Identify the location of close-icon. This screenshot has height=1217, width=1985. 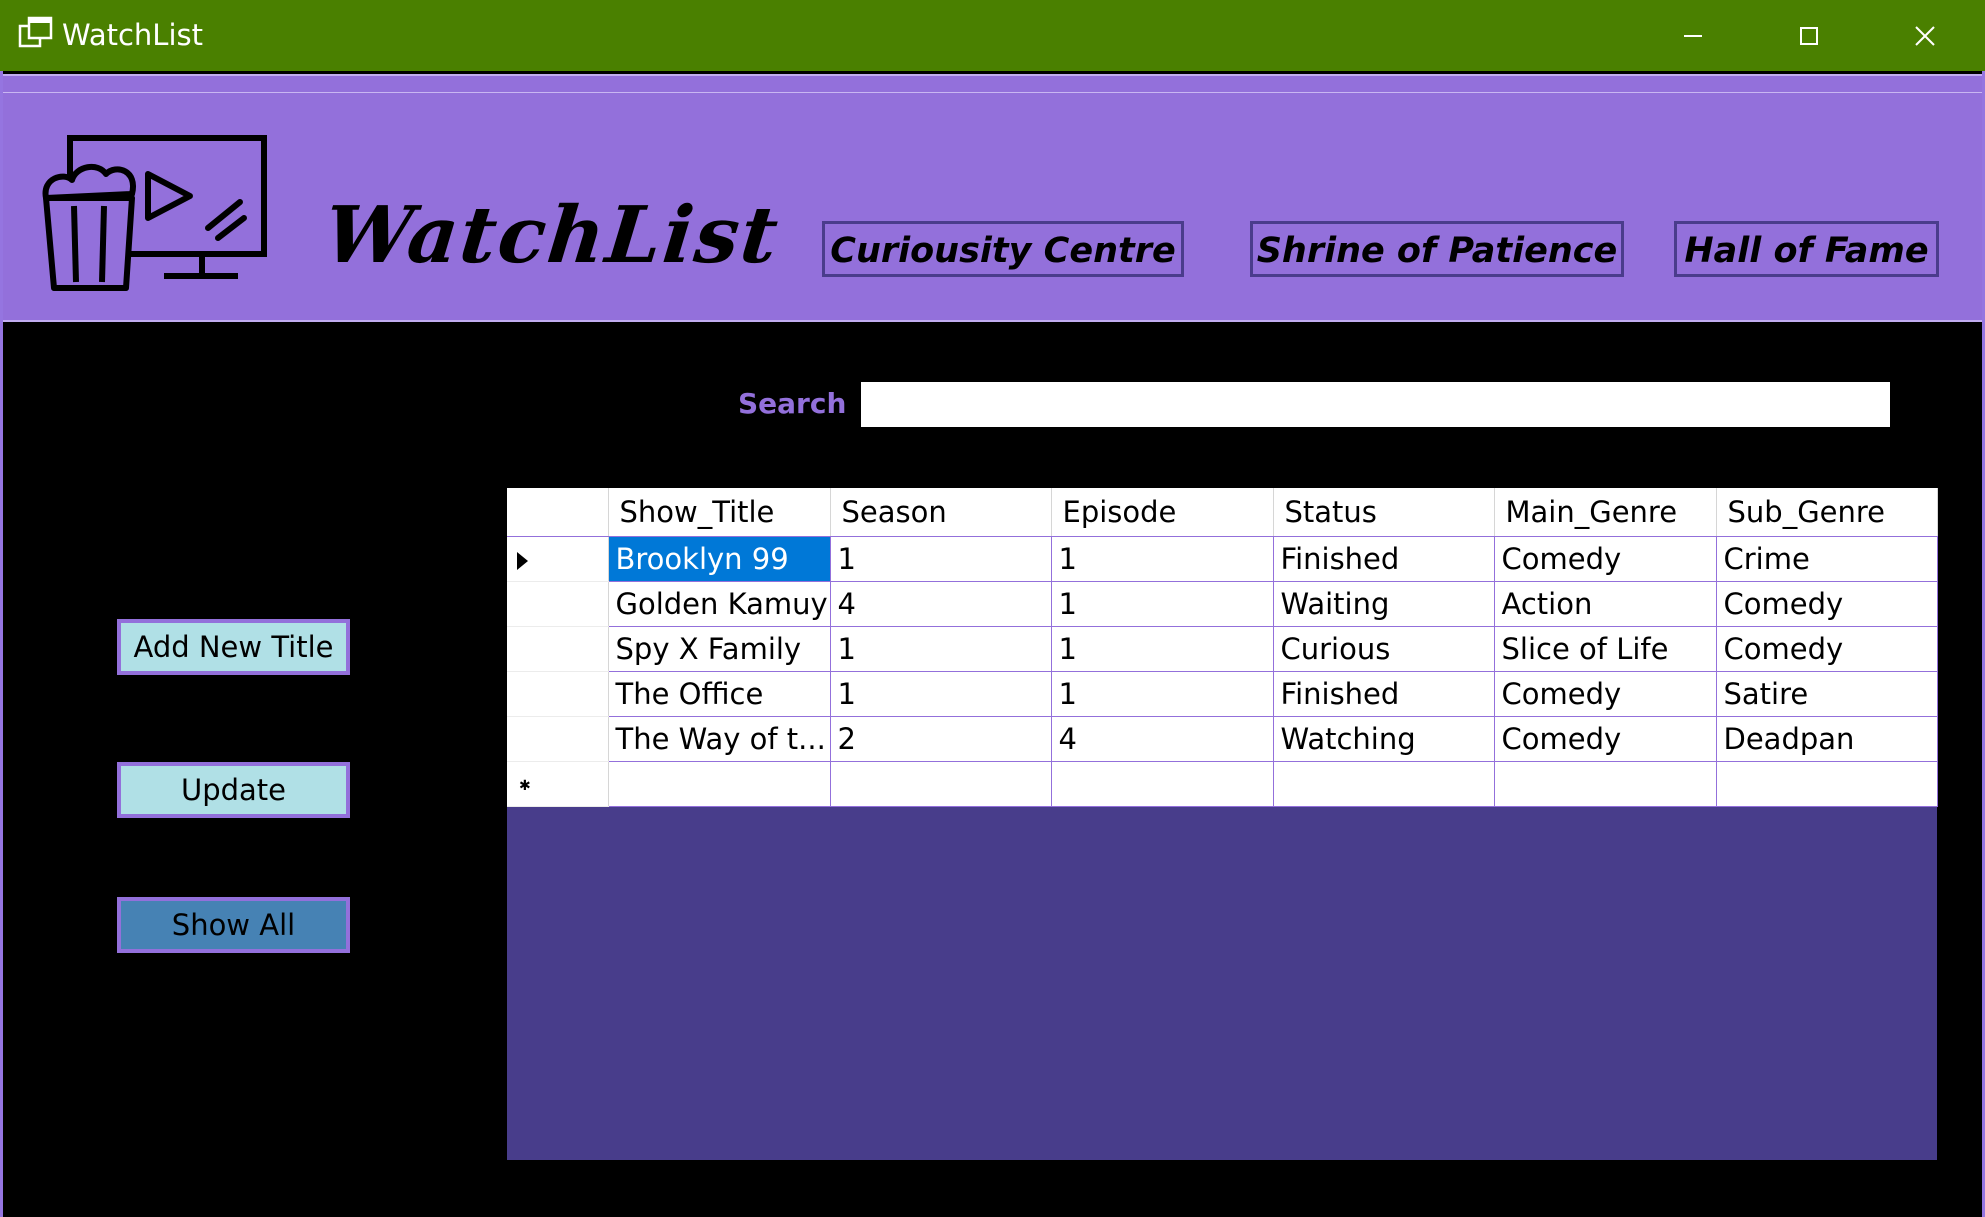
(1925, 35).